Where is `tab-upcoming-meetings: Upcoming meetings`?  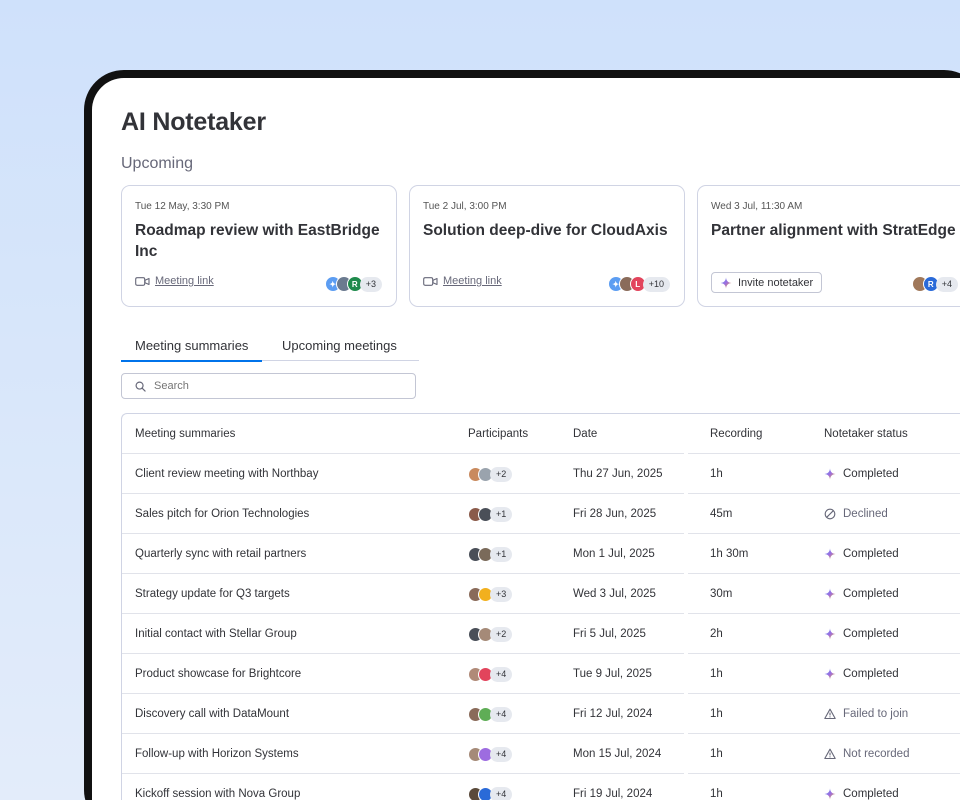
tab-upcoming-meetings: Upcoming meetings is located at coordinates (339, 345).